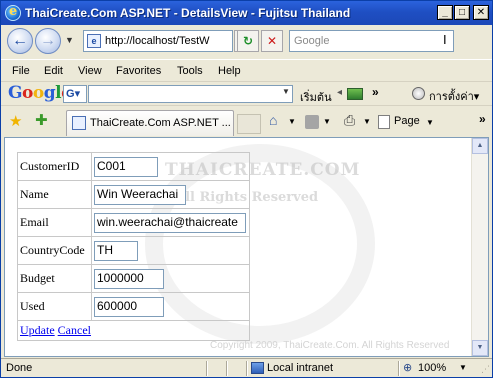  I want to click on cancel-link: Cancel, so click(74, 330).